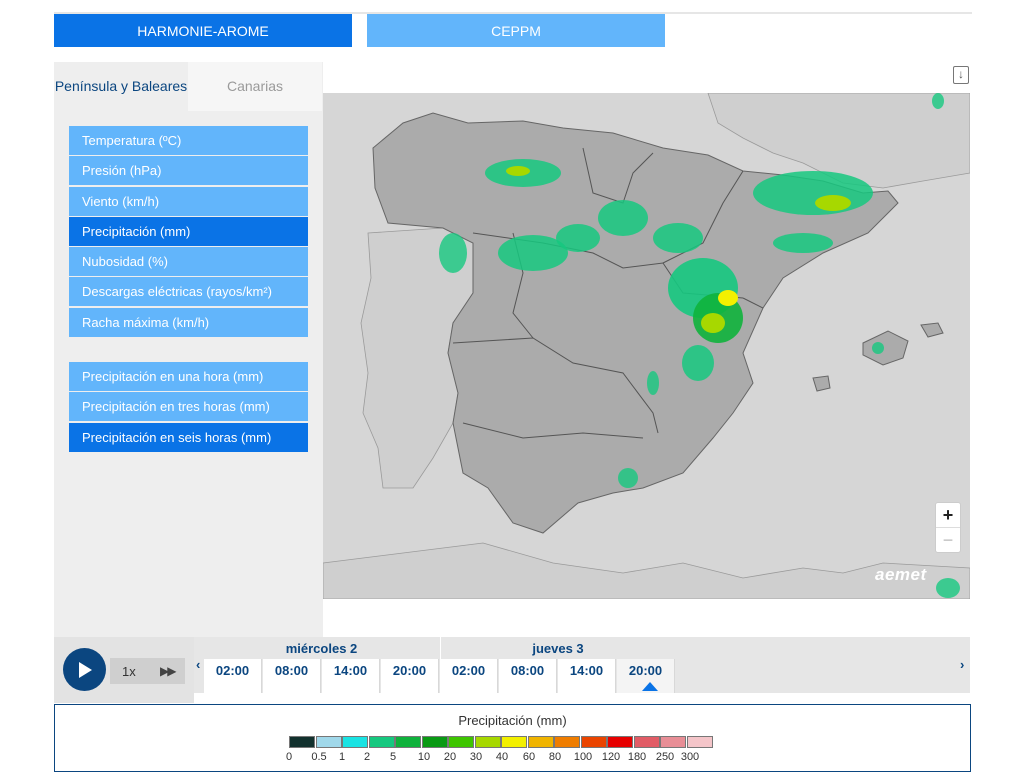 This screenshot has height=784, width=1024. What do you see at coordinates (188, 292) in the screenshot?
I see `variable-button: Descargas eléctricas (rayos/km²)` at bounding box center [188, 292].